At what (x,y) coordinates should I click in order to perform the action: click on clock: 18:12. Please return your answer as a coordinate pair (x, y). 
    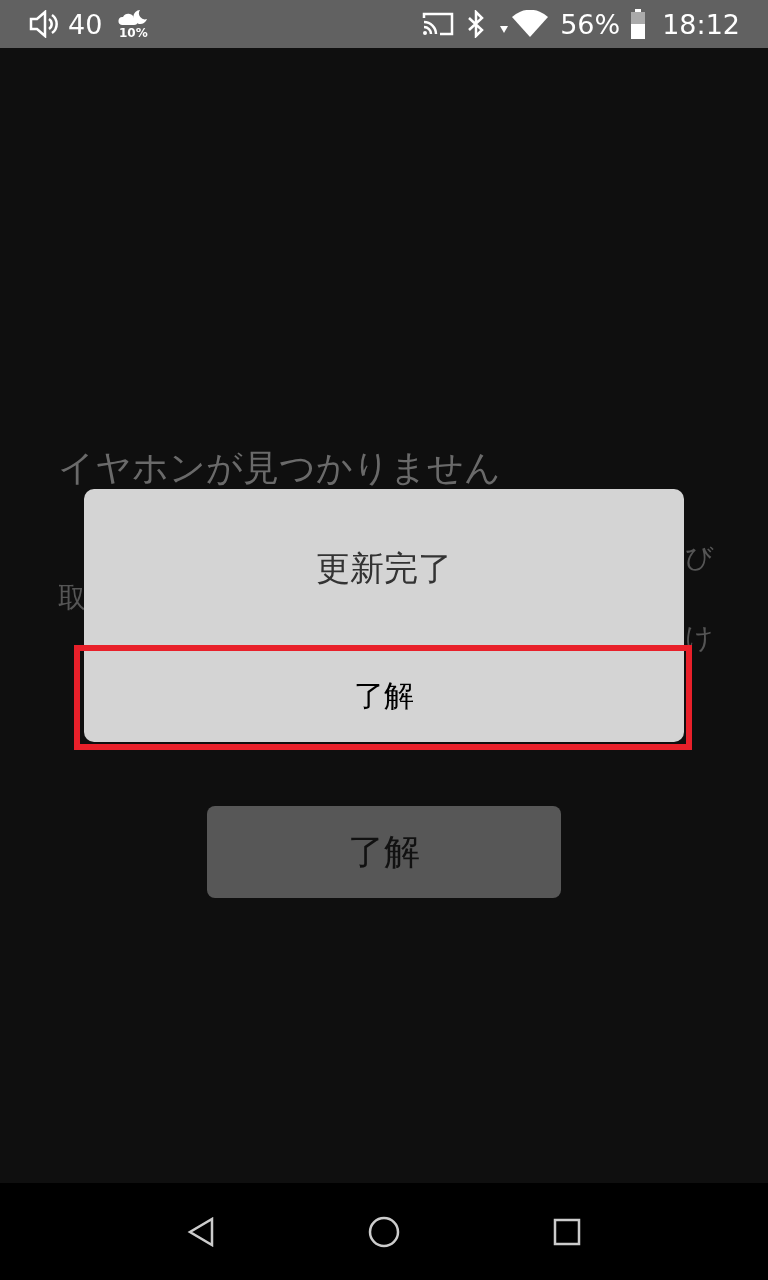
    Looking at the image, I should click on (701, 24).